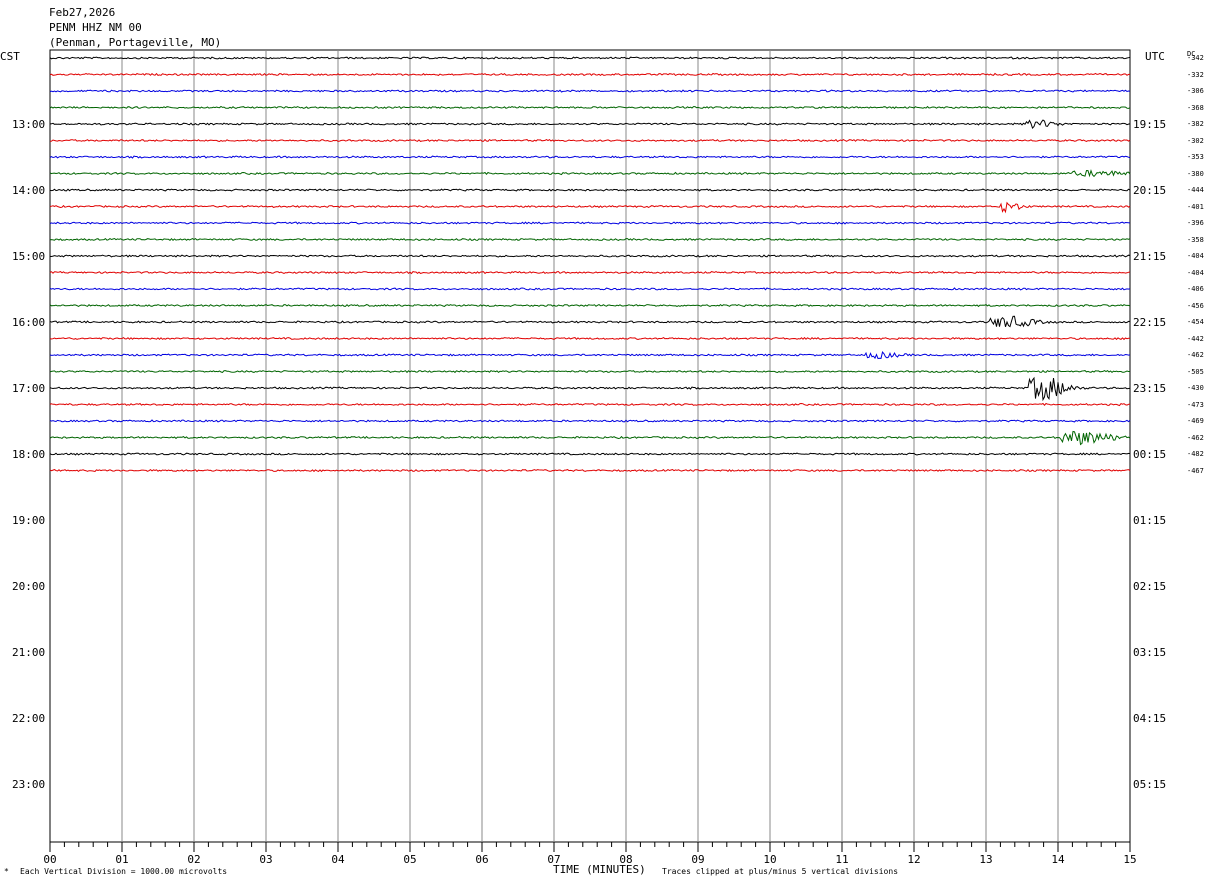 This screenshot has width=1210, height=886. I want to click on dc-offset-label: -396, so click(1195, 223).